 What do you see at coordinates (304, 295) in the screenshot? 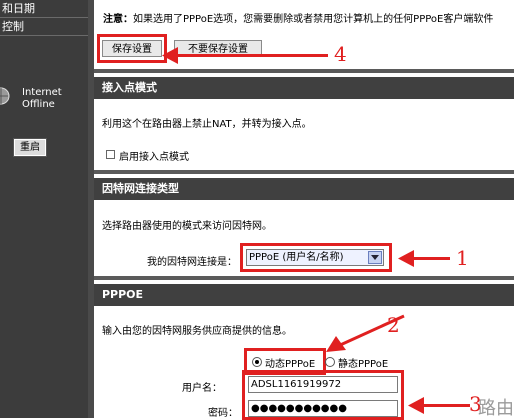
I see `pppoe-header: PPPOE` at bounding box center [304, 295].